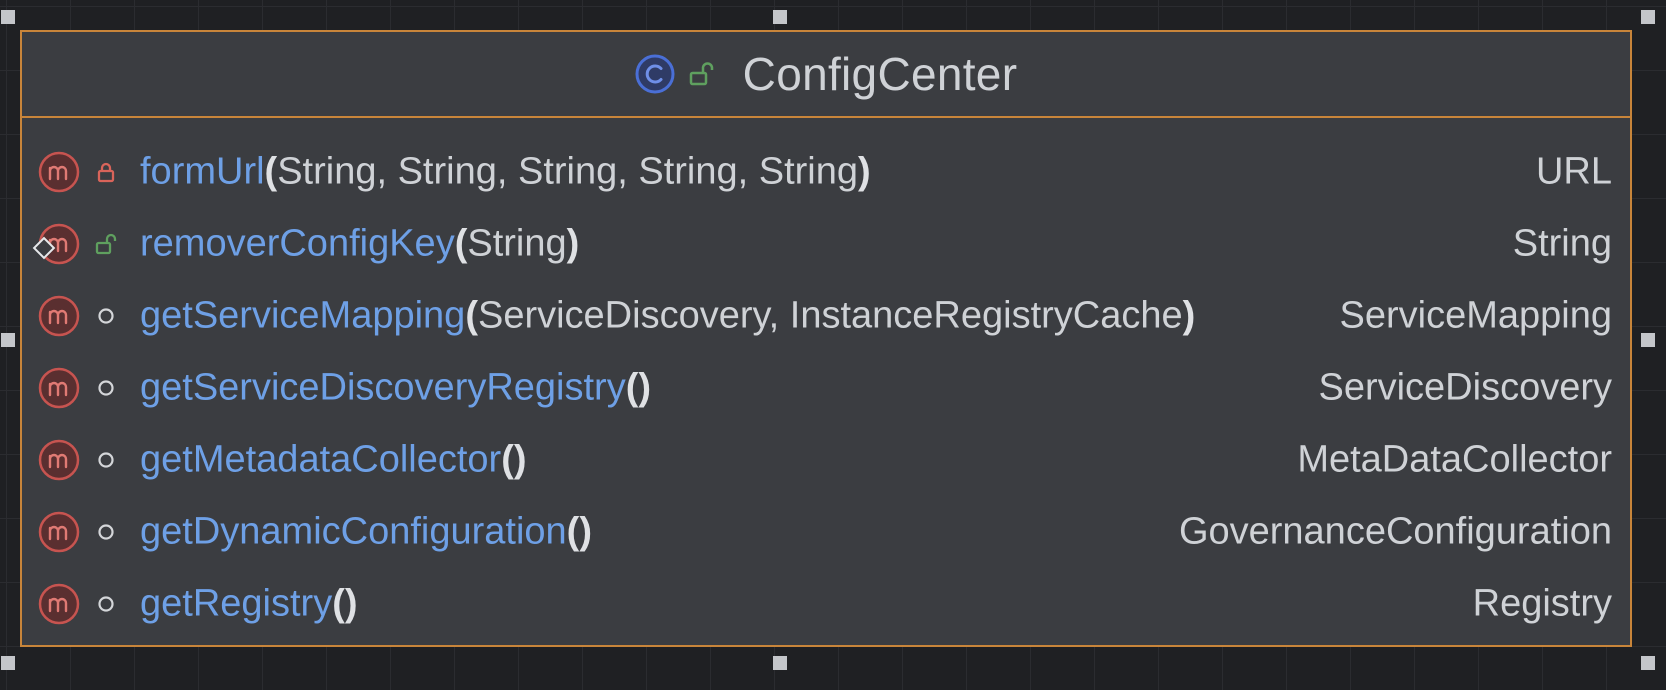  What do you see at coordinates (568, 171) in the screenshot?
I see `method-params: String, String, String, String, String` at bounding box center [568, 171].